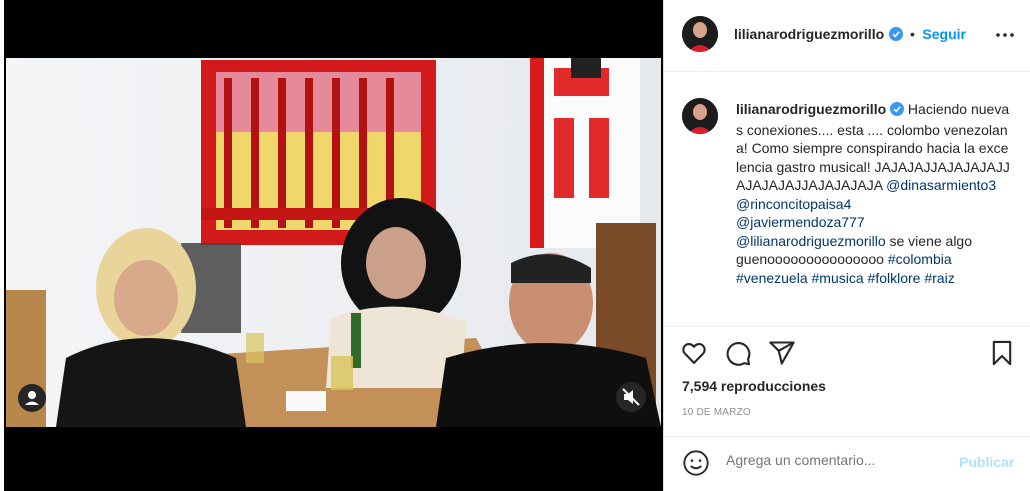 The image size is (1030, 491). I want to click on post-header: lilianarodriguezmorillo • Seguir, so click(847, 36).